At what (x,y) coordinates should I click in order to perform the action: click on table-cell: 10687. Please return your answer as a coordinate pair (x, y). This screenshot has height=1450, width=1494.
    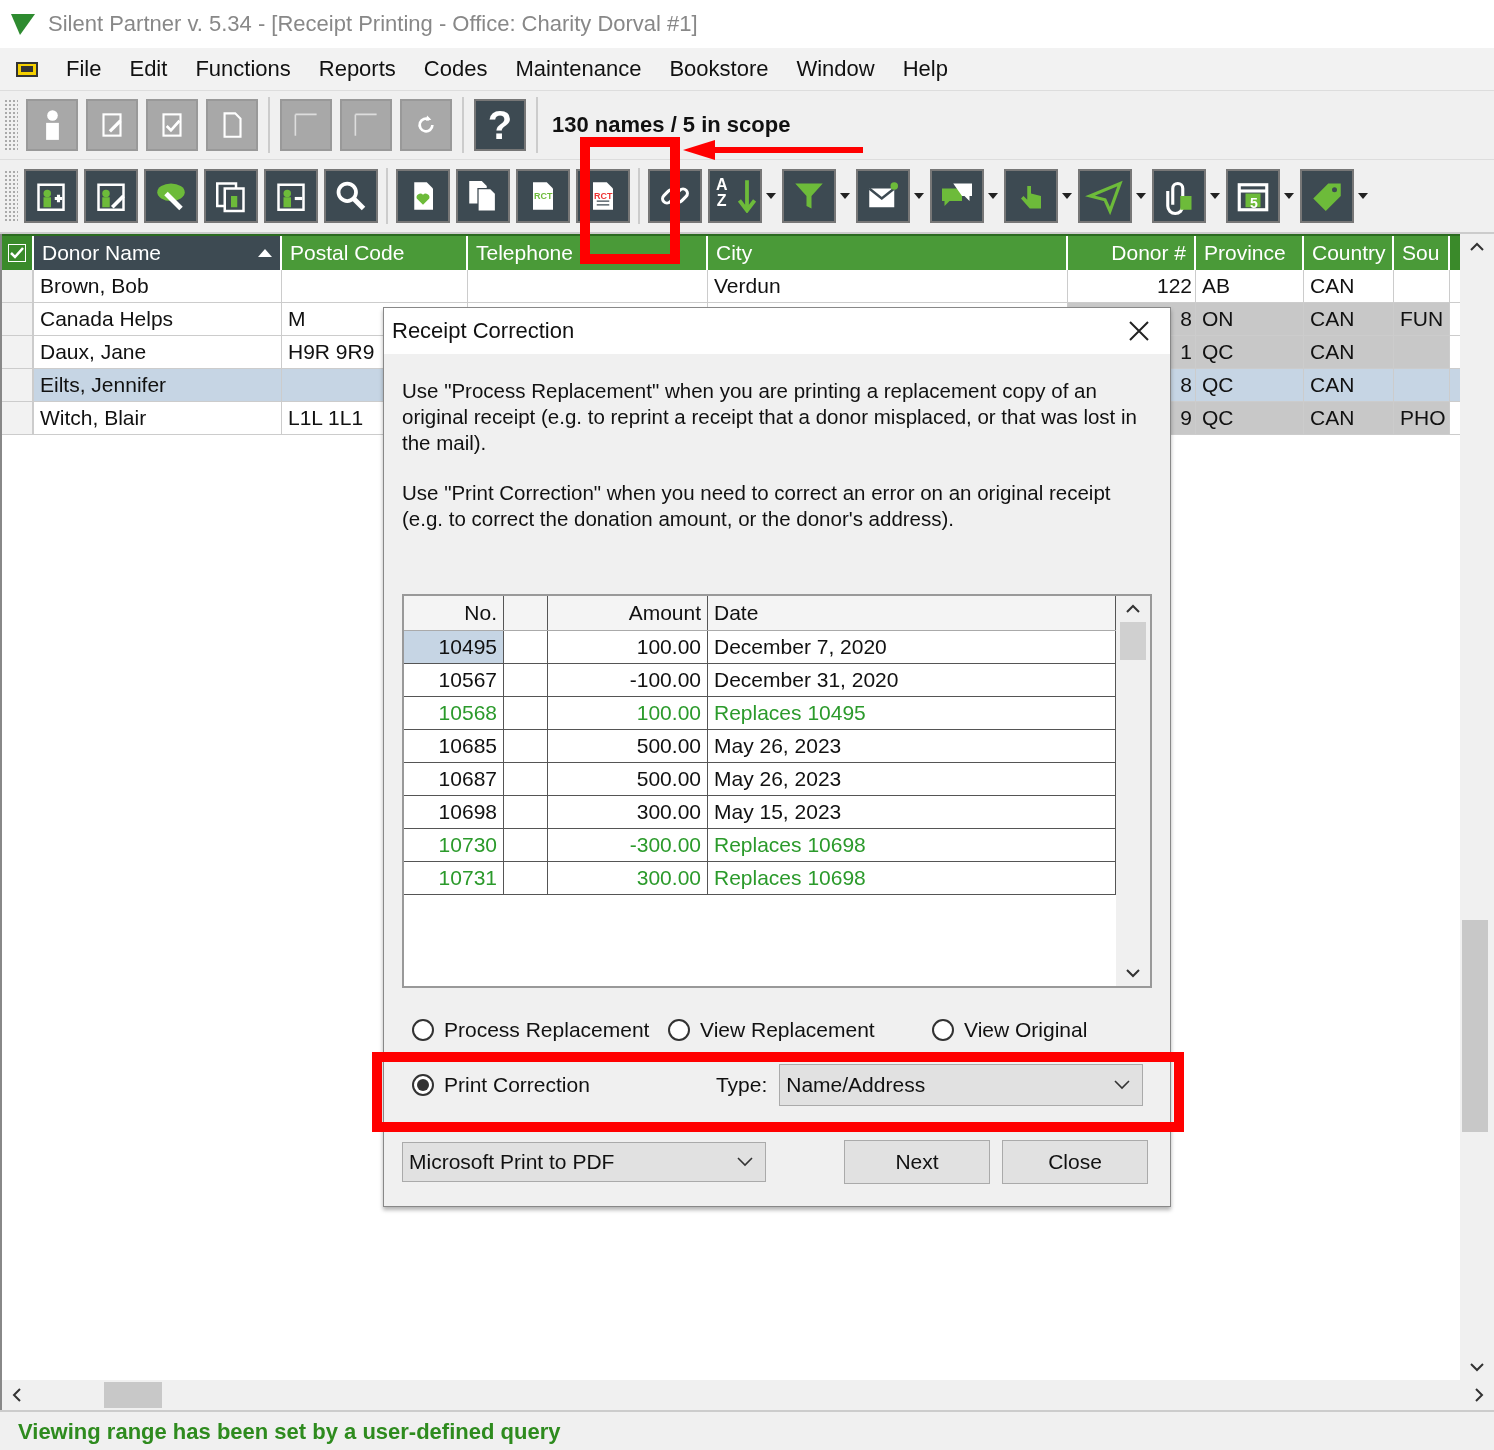
    Looking at the image, I should click on (454, 779).